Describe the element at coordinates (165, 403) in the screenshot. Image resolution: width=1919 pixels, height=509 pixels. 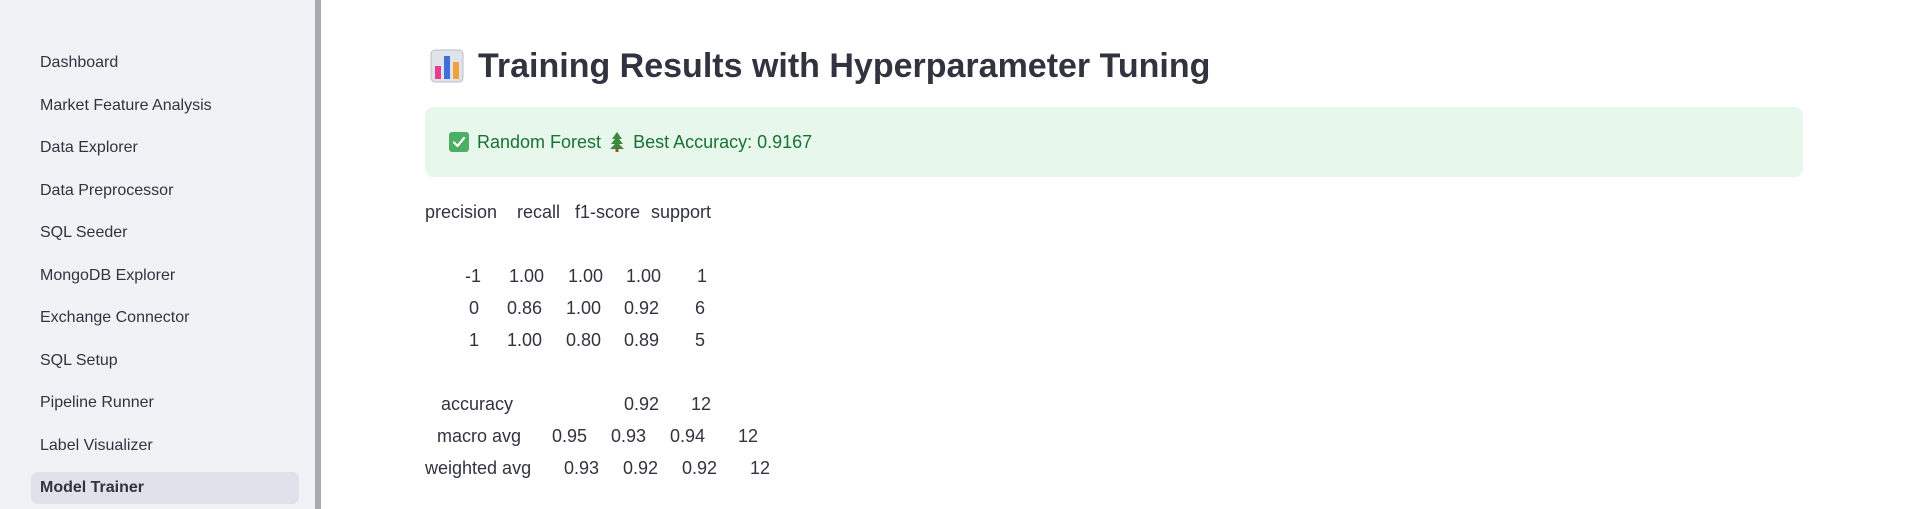
I see `sidebar-item-pipeline-runner: Pipeline Runner` at that location.